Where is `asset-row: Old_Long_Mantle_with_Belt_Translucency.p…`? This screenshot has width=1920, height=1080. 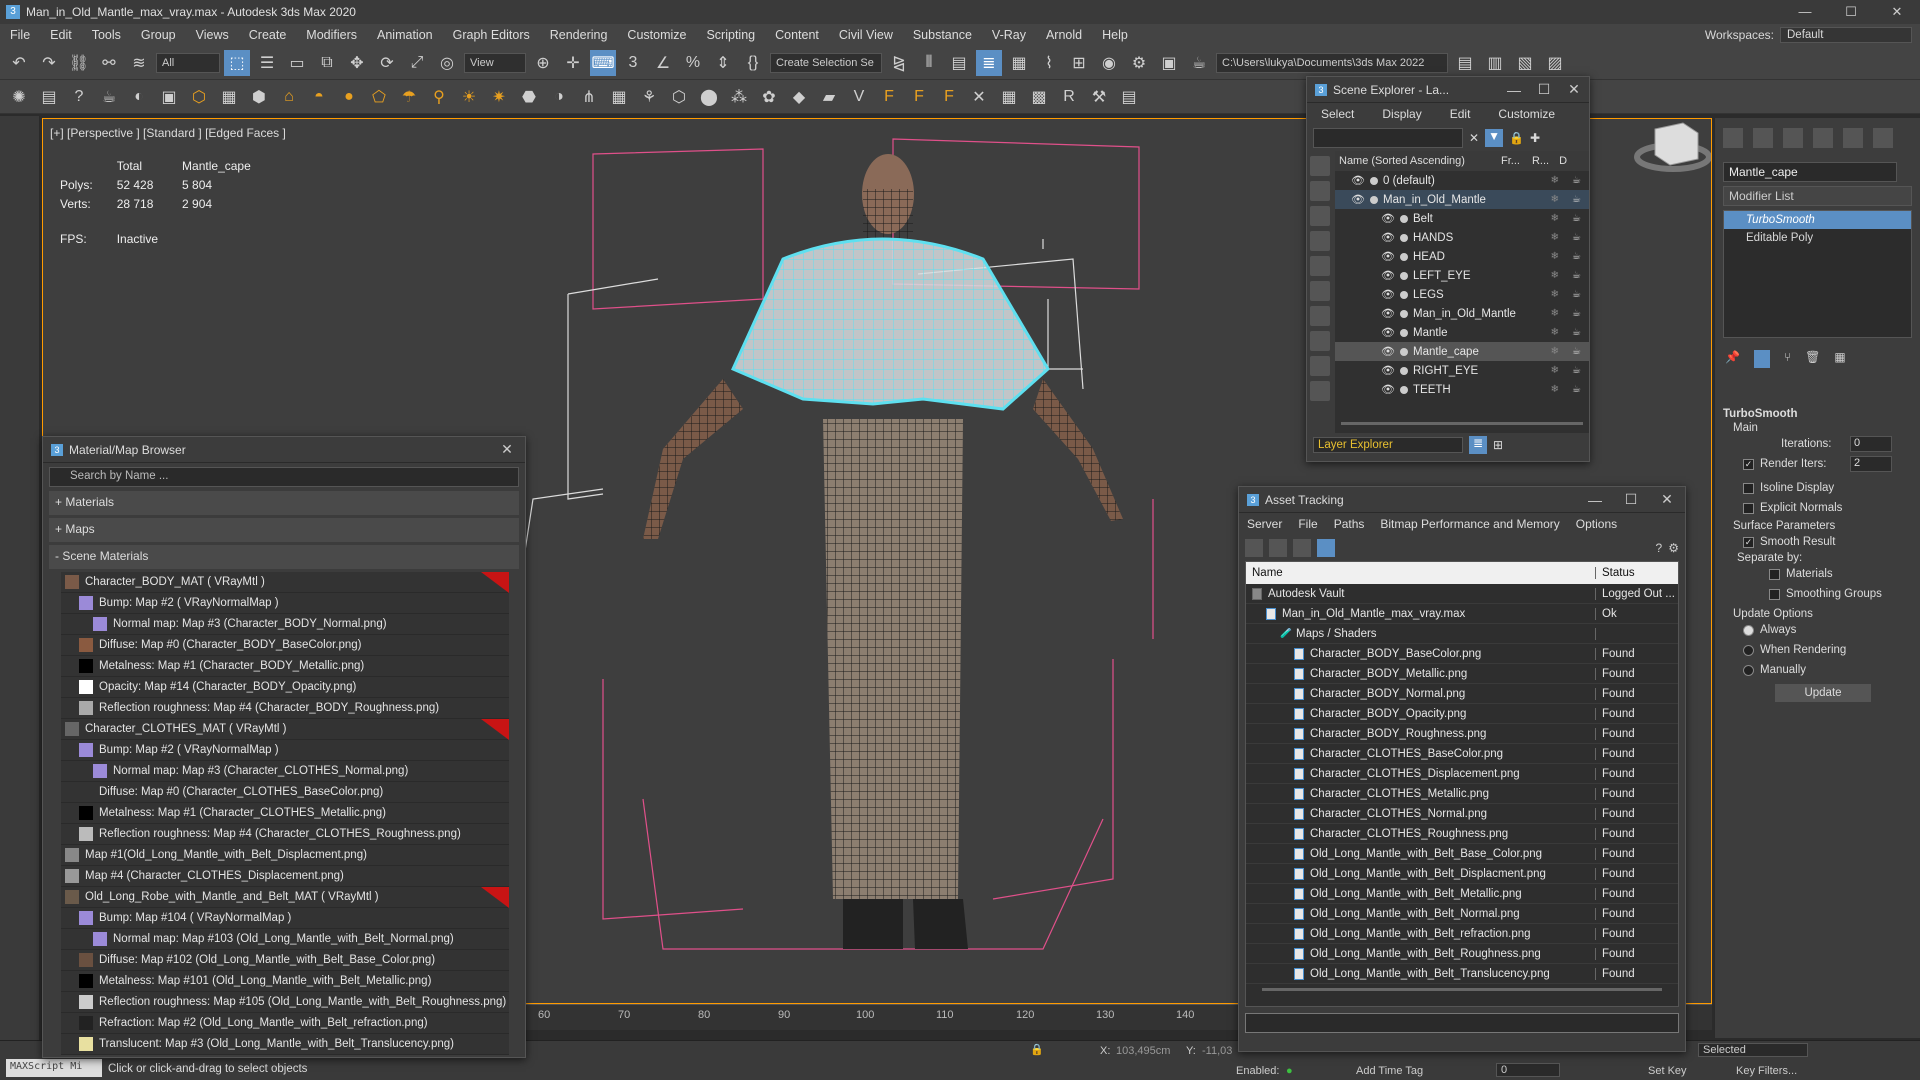
asset-row: Old_Long_Mantle_with_Belt_Translucency.p… is located at coordinates (1462, 974).